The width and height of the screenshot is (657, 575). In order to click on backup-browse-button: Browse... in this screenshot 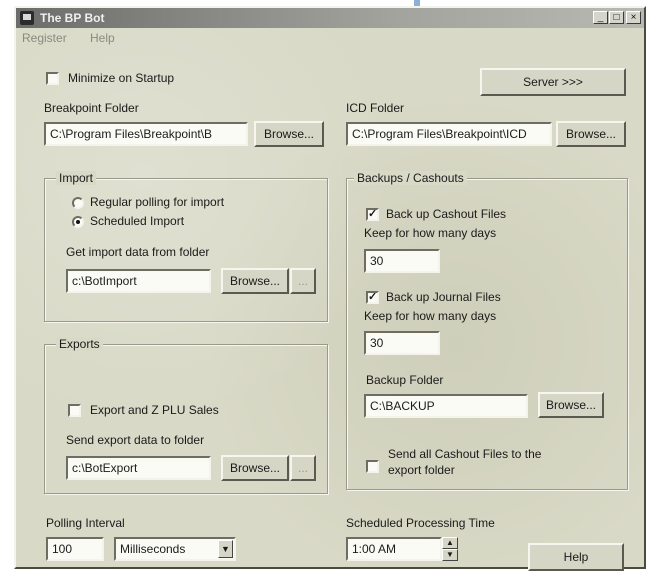, I will do `click(571, 405)`.